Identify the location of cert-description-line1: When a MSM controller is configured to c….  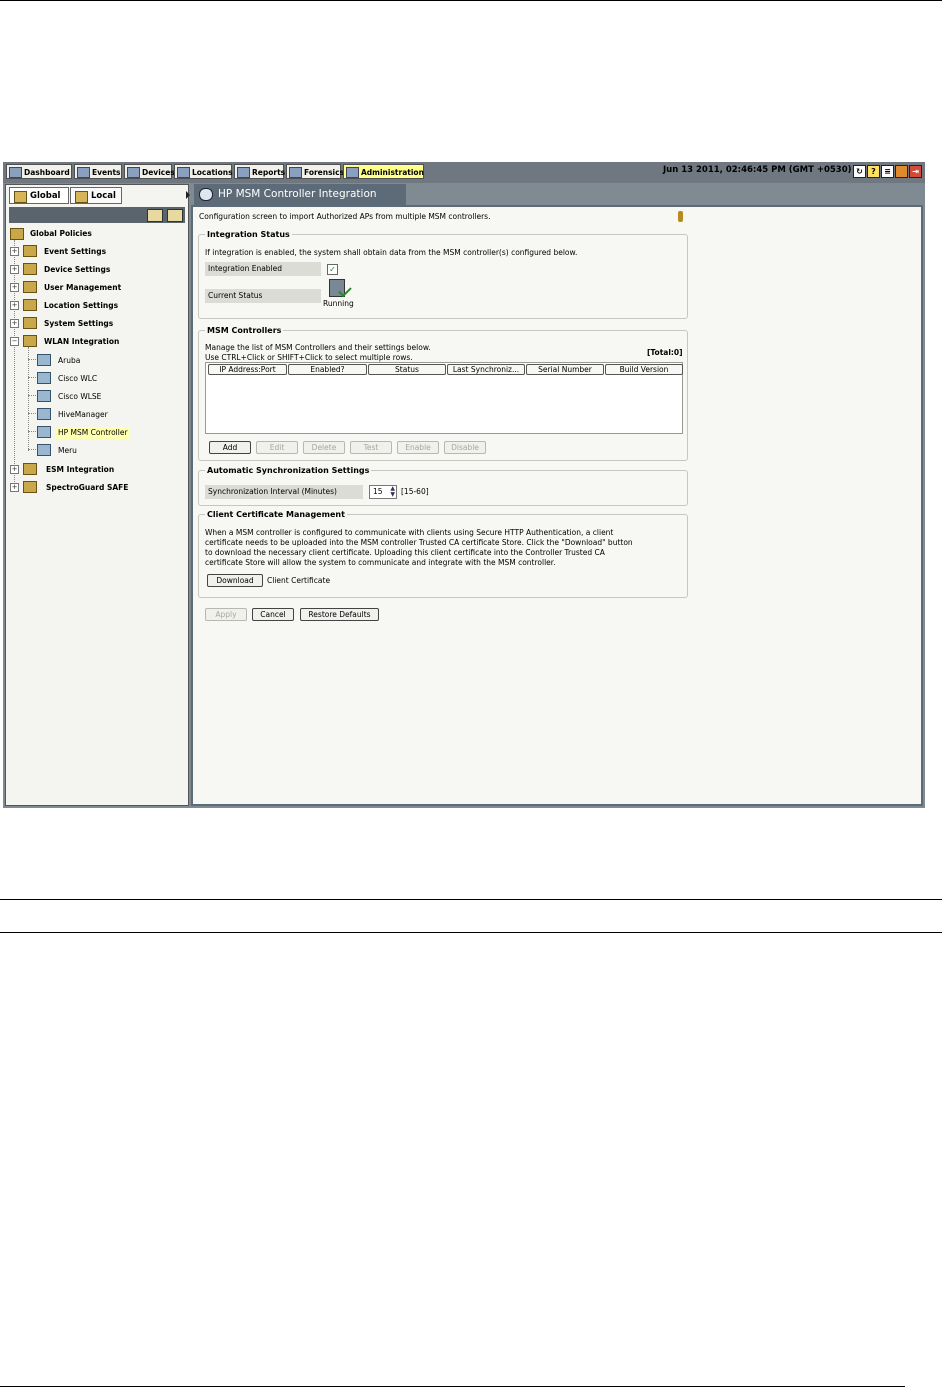
(409, 532).